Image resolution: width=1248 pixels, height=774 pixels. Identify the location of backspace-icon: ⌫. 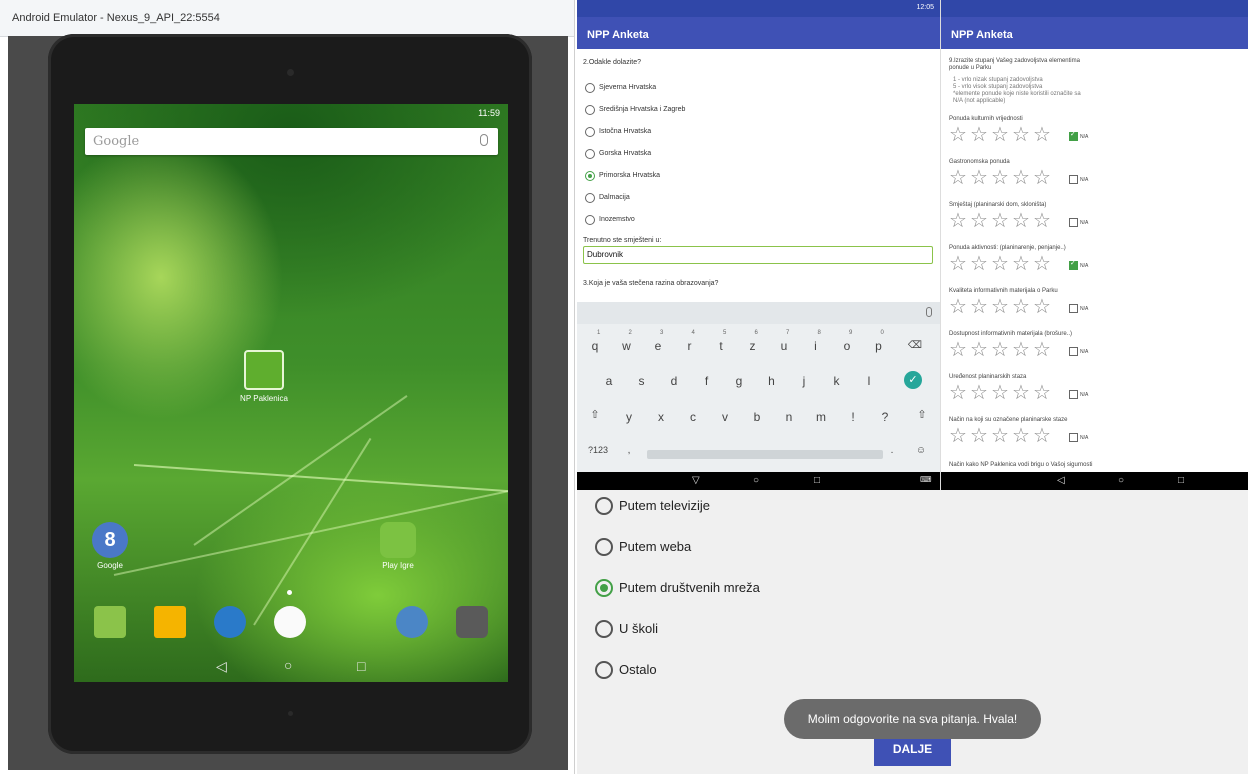
(915, 345).